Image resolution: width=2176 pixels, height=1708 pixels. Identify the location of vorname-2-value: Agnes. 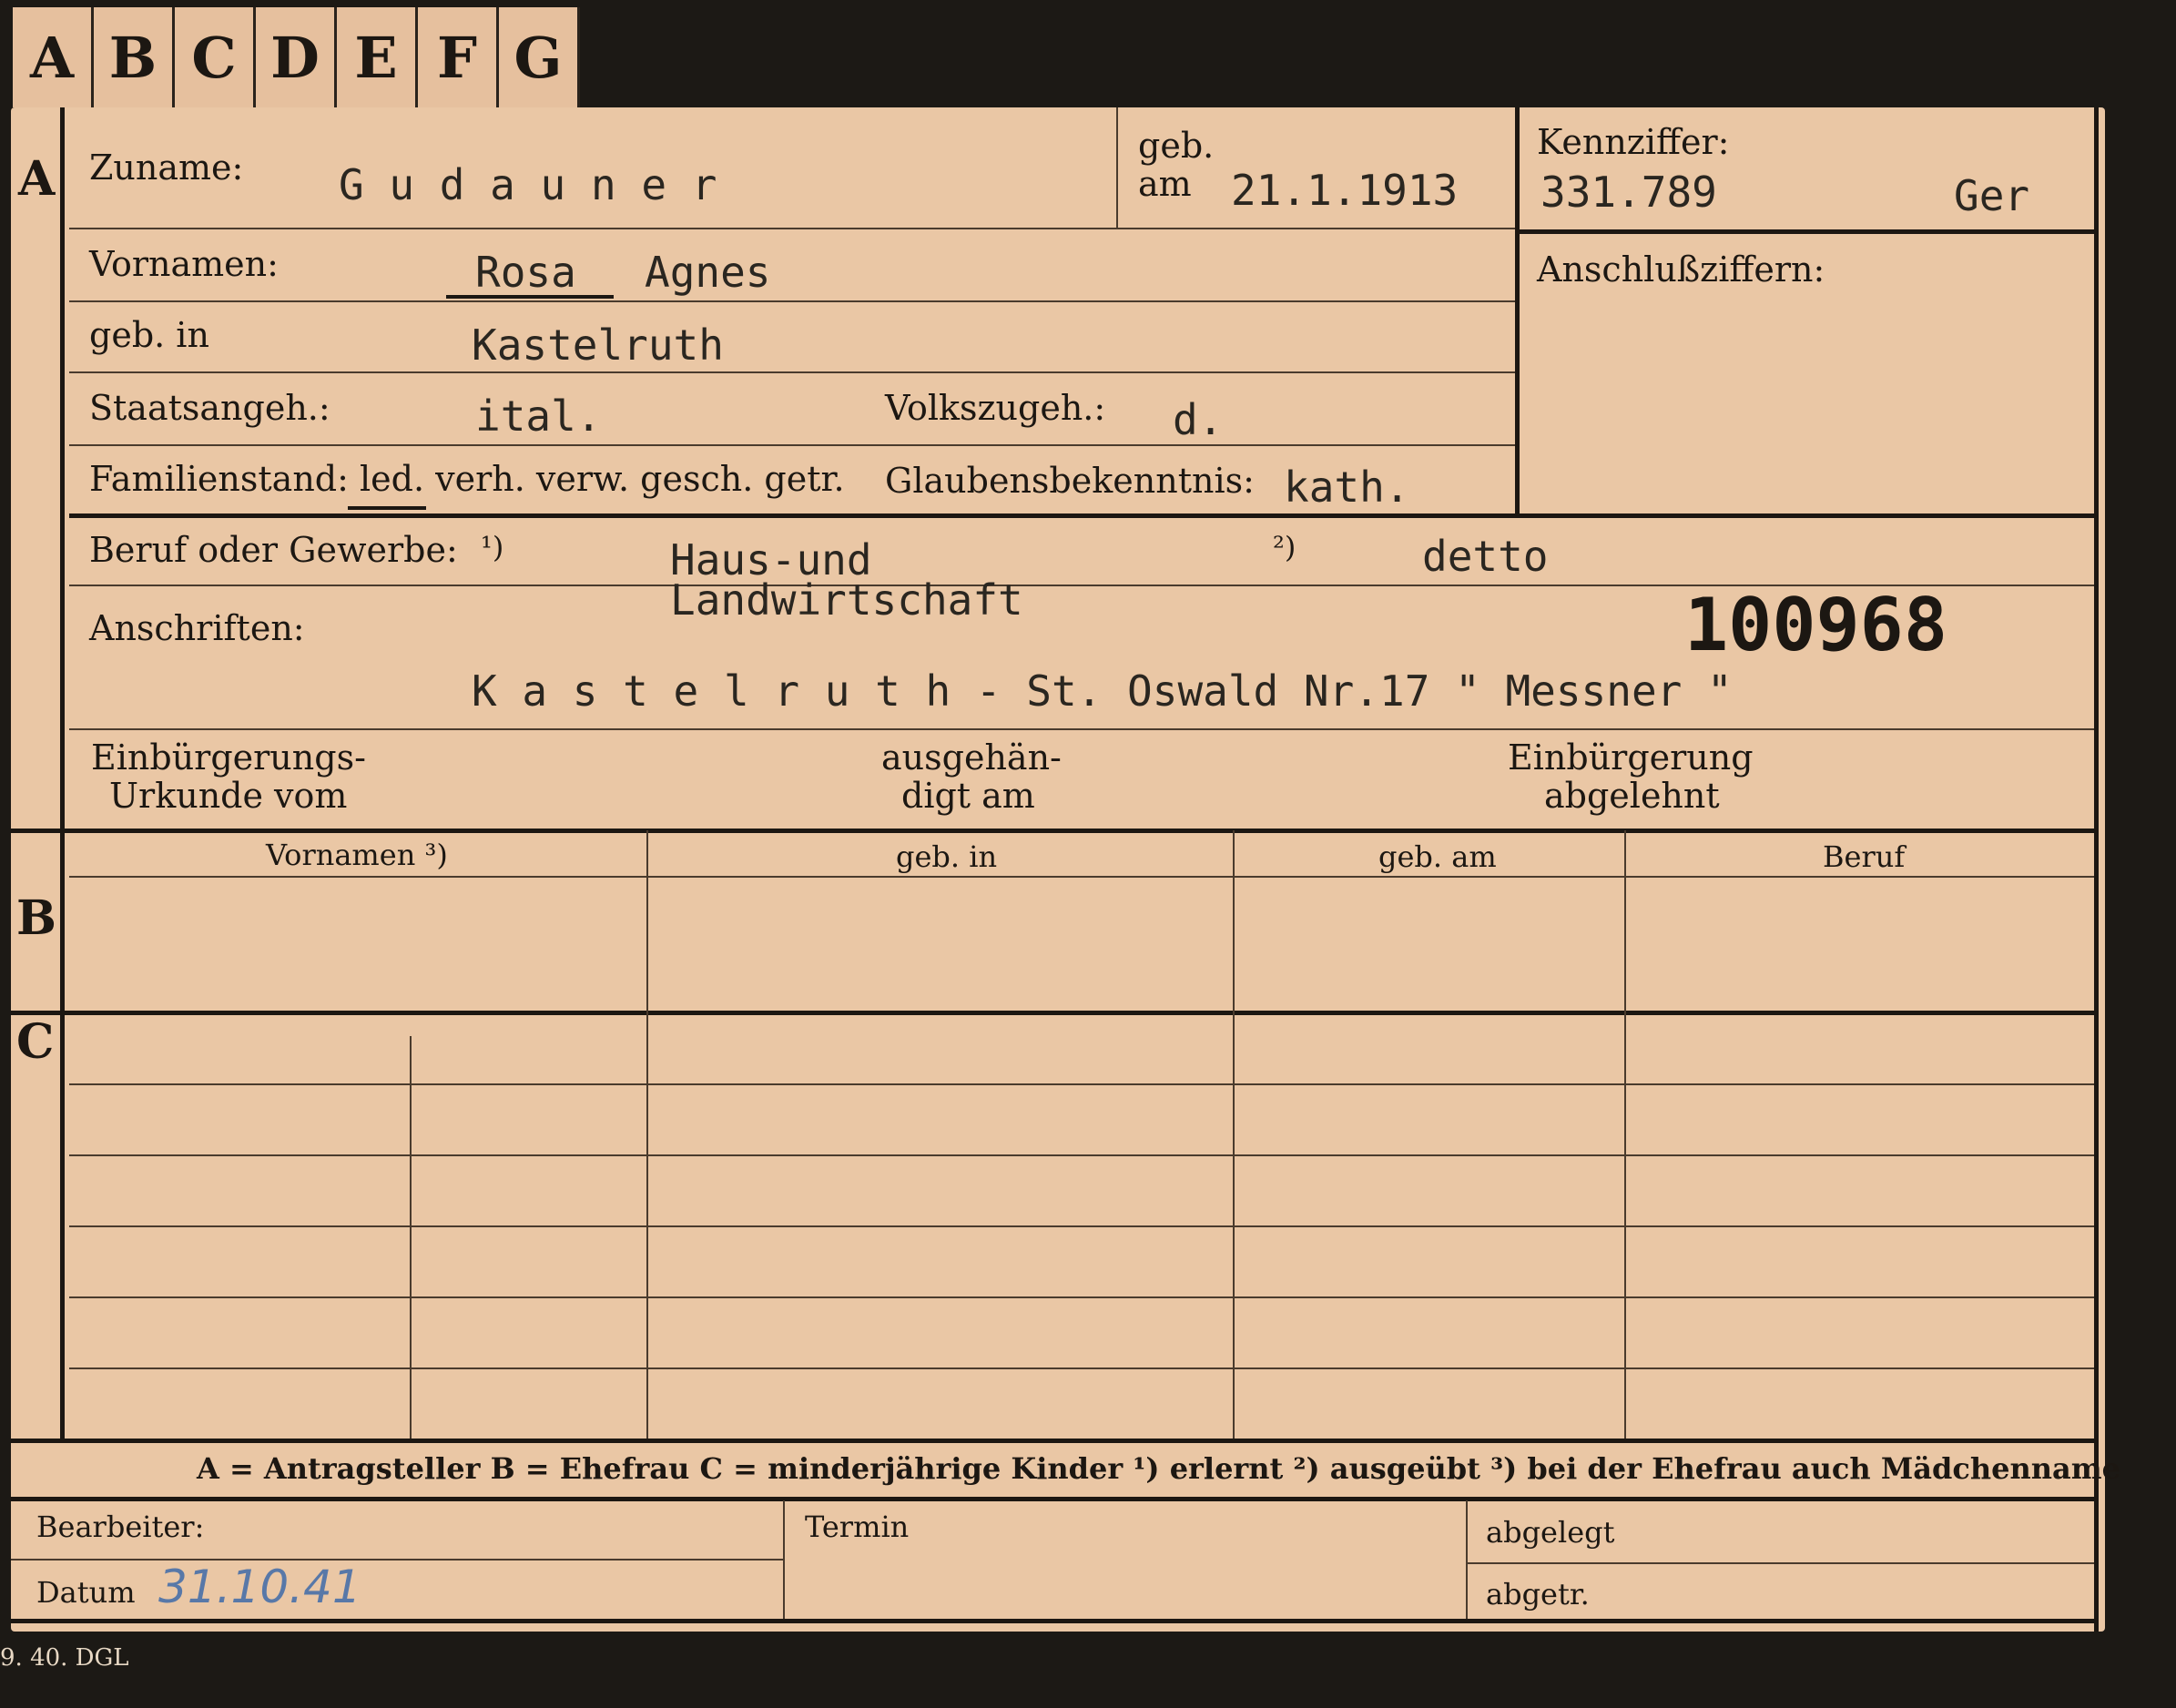
(708, 273).